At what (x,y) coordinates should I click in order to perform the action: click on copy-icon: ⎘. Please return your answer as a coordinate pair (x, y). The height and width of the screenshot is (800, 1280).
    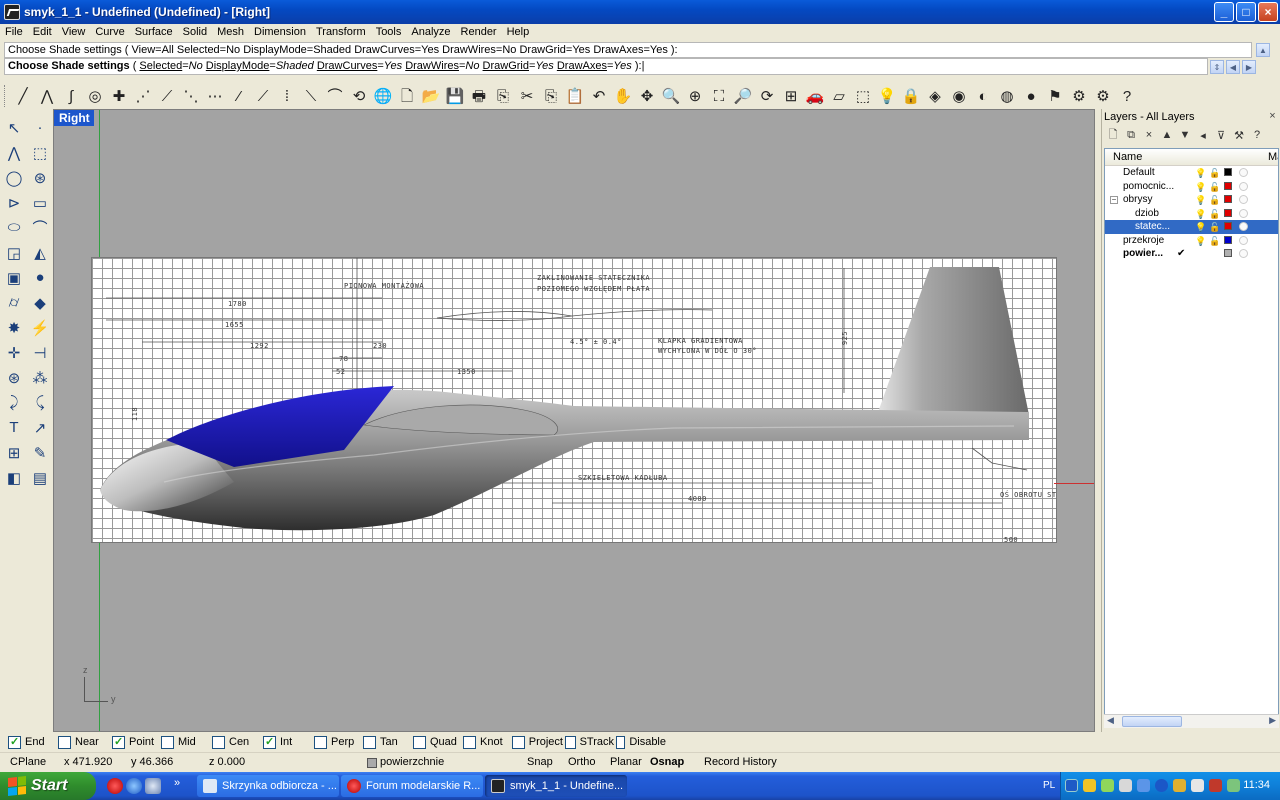
    Looking at the image, I should click on (551, 96).